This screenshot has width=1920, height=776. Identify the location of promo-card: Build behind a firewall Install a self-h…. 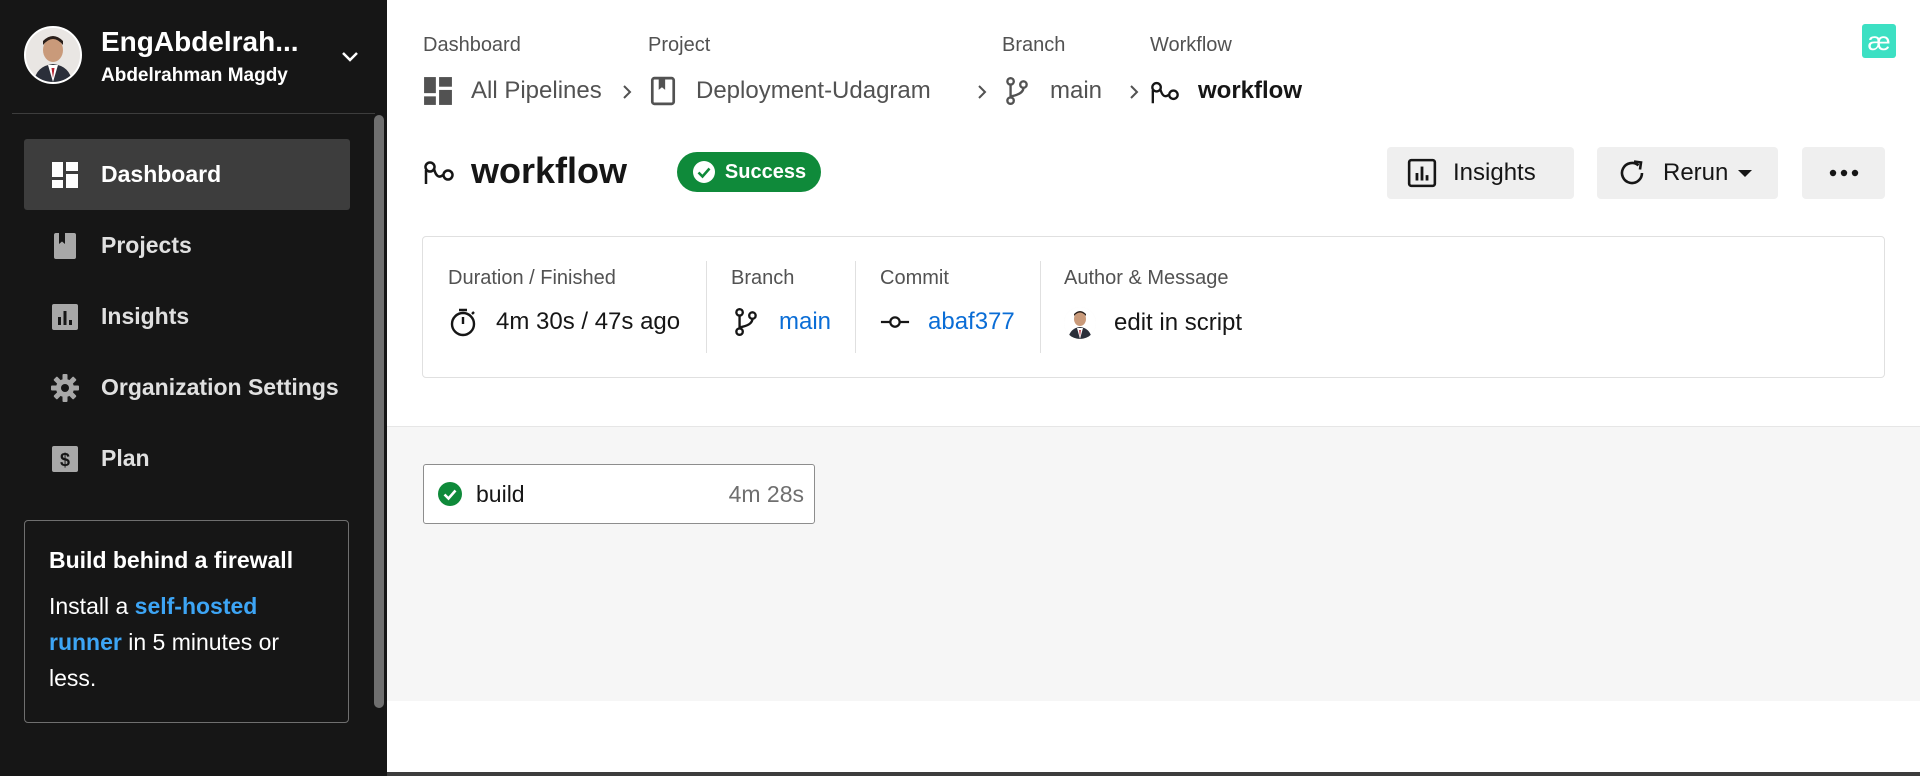
(186, 621).